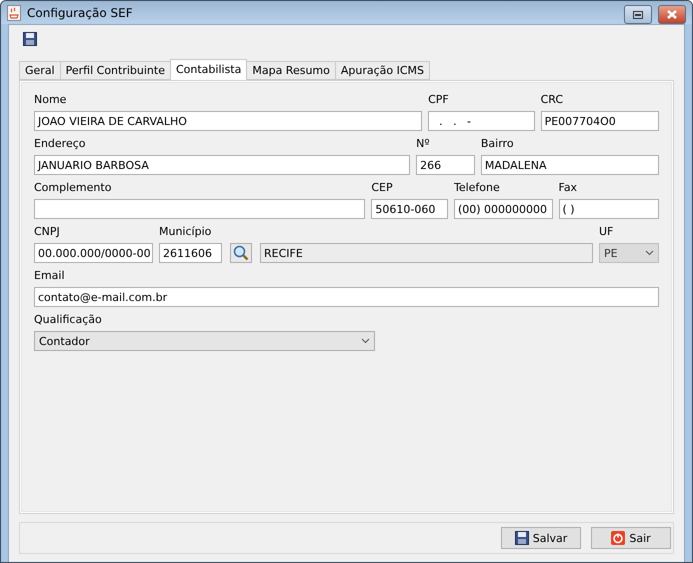 The image size is (693, 563). Describe the element at coordinates (40, 70) in the screenshot. I see `tab: Geral` at that location.